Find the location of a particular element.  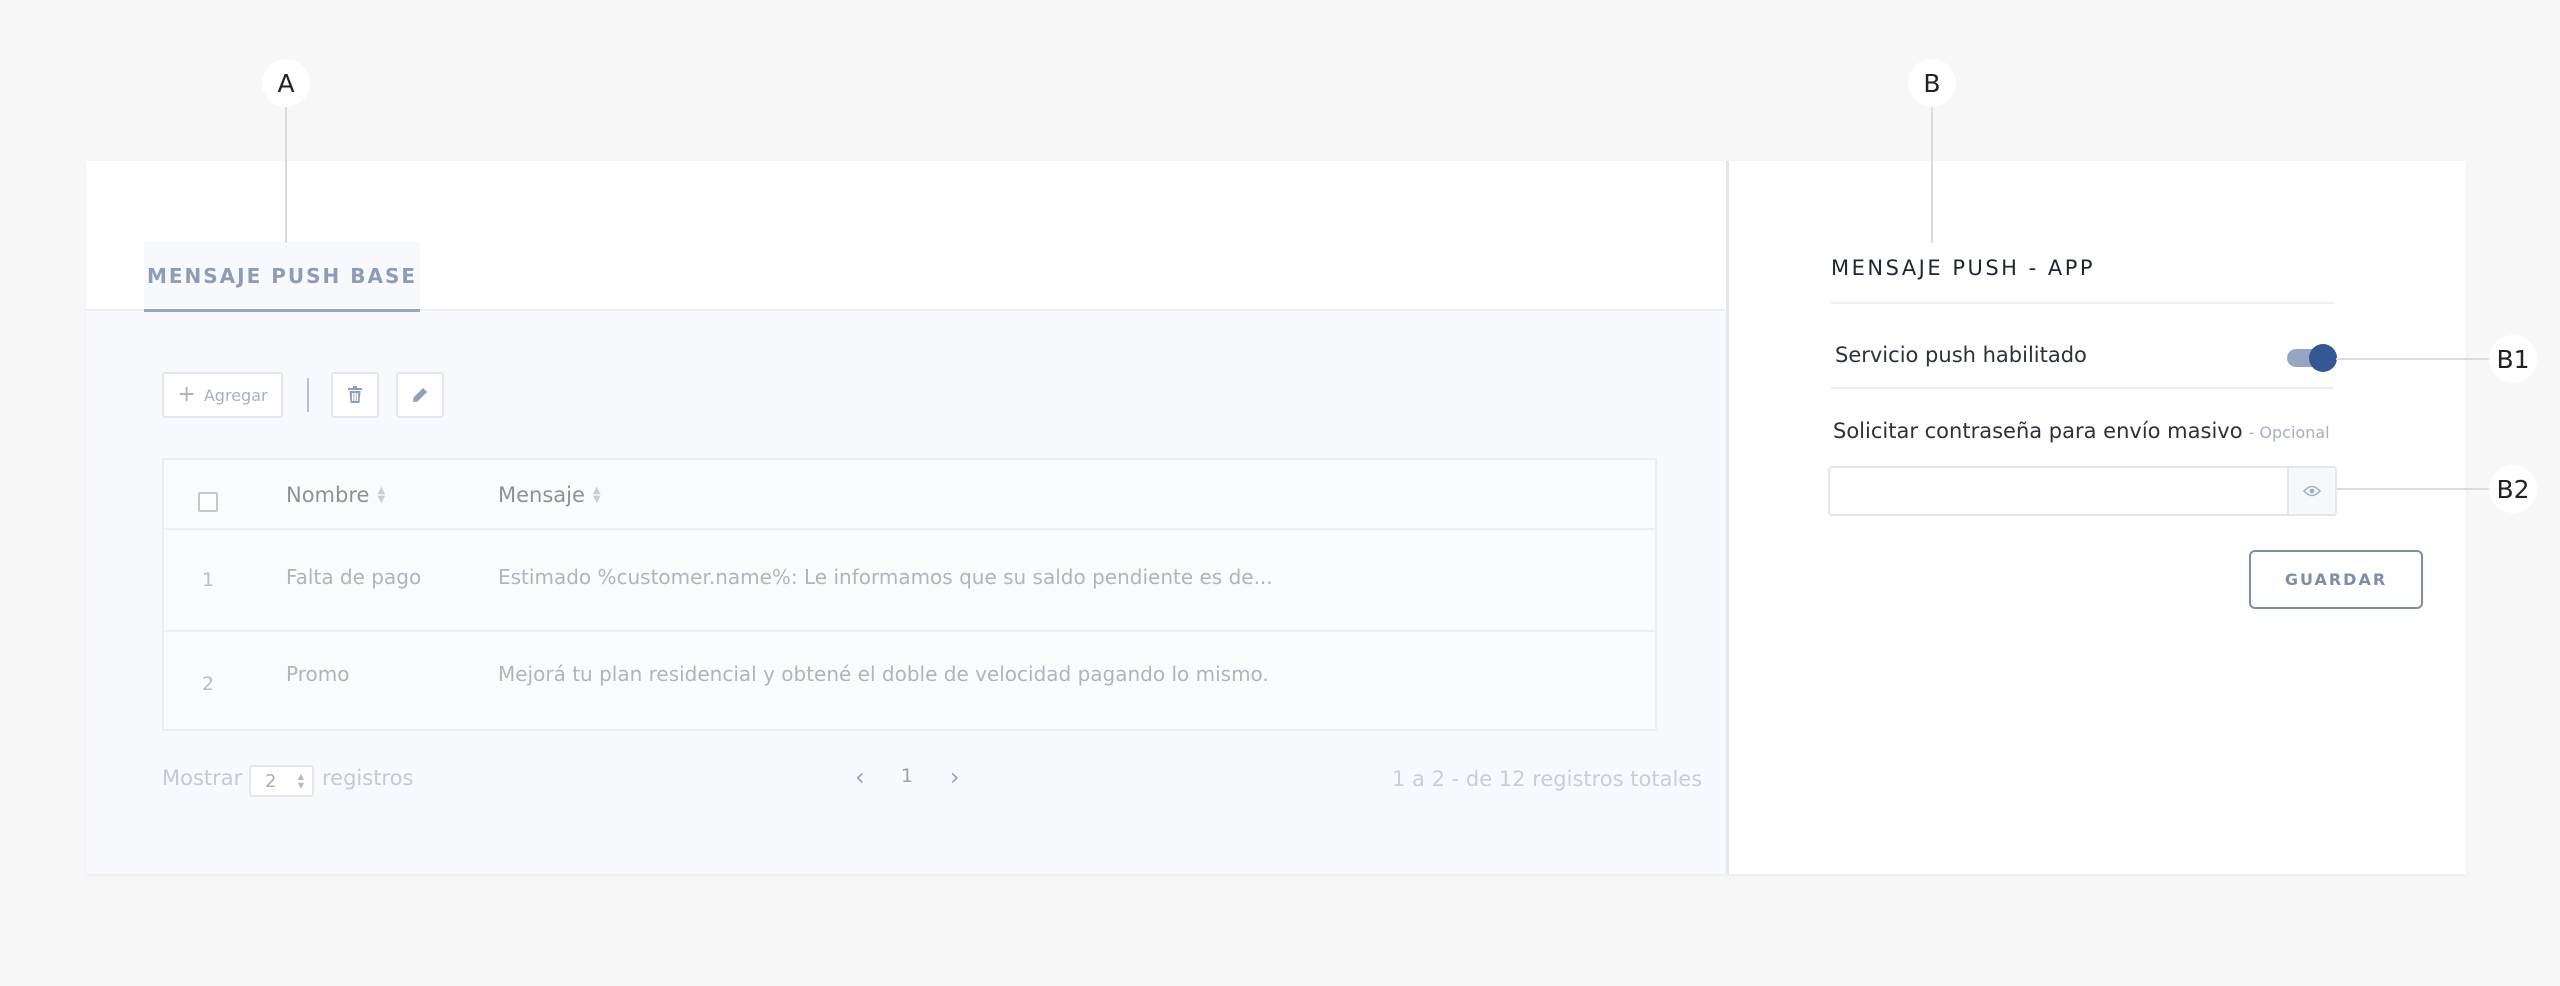

callout-b2-label: B2 is located at coordinates (2513, 489).